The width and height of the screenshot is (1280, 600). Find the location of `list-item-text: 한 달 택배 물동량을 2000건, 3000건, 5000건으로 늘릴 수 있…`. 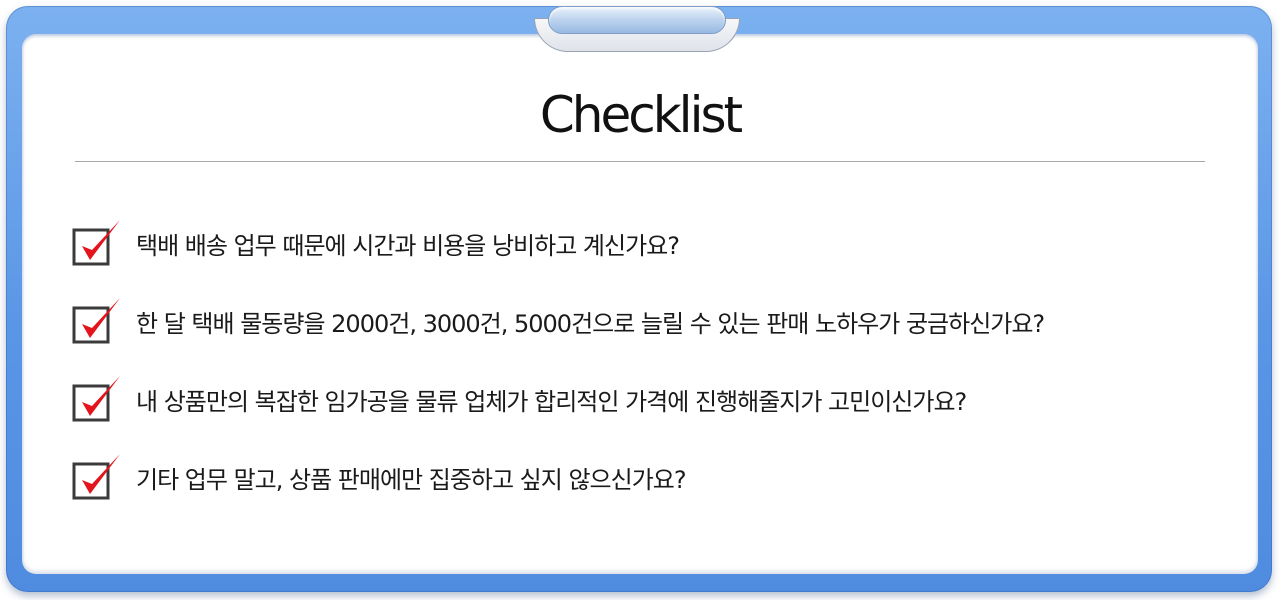

list-item-text: 한 달 택배 물동량을 2000건, 3000건, 5000건으로 늘릴 수 있… is located at coordinates (590, 324).